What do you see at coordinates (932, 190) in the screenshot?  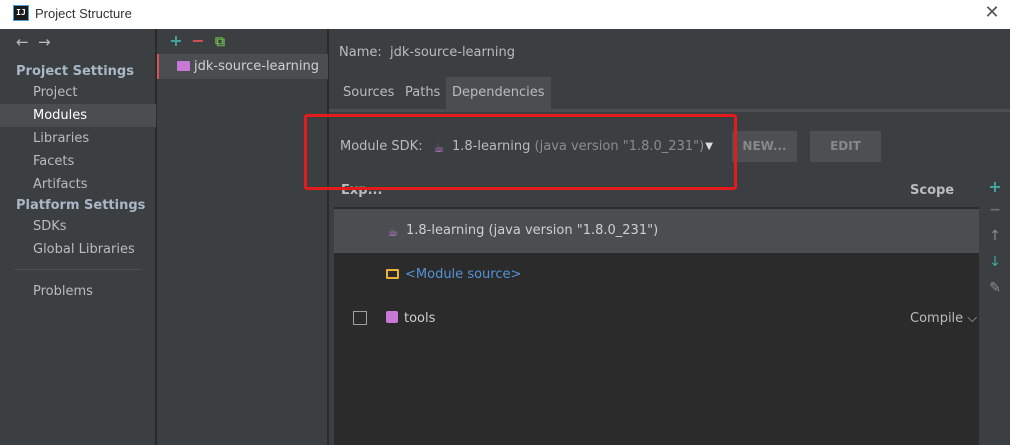 I see `column-scope: Scope` at bounding box center [932, 190].